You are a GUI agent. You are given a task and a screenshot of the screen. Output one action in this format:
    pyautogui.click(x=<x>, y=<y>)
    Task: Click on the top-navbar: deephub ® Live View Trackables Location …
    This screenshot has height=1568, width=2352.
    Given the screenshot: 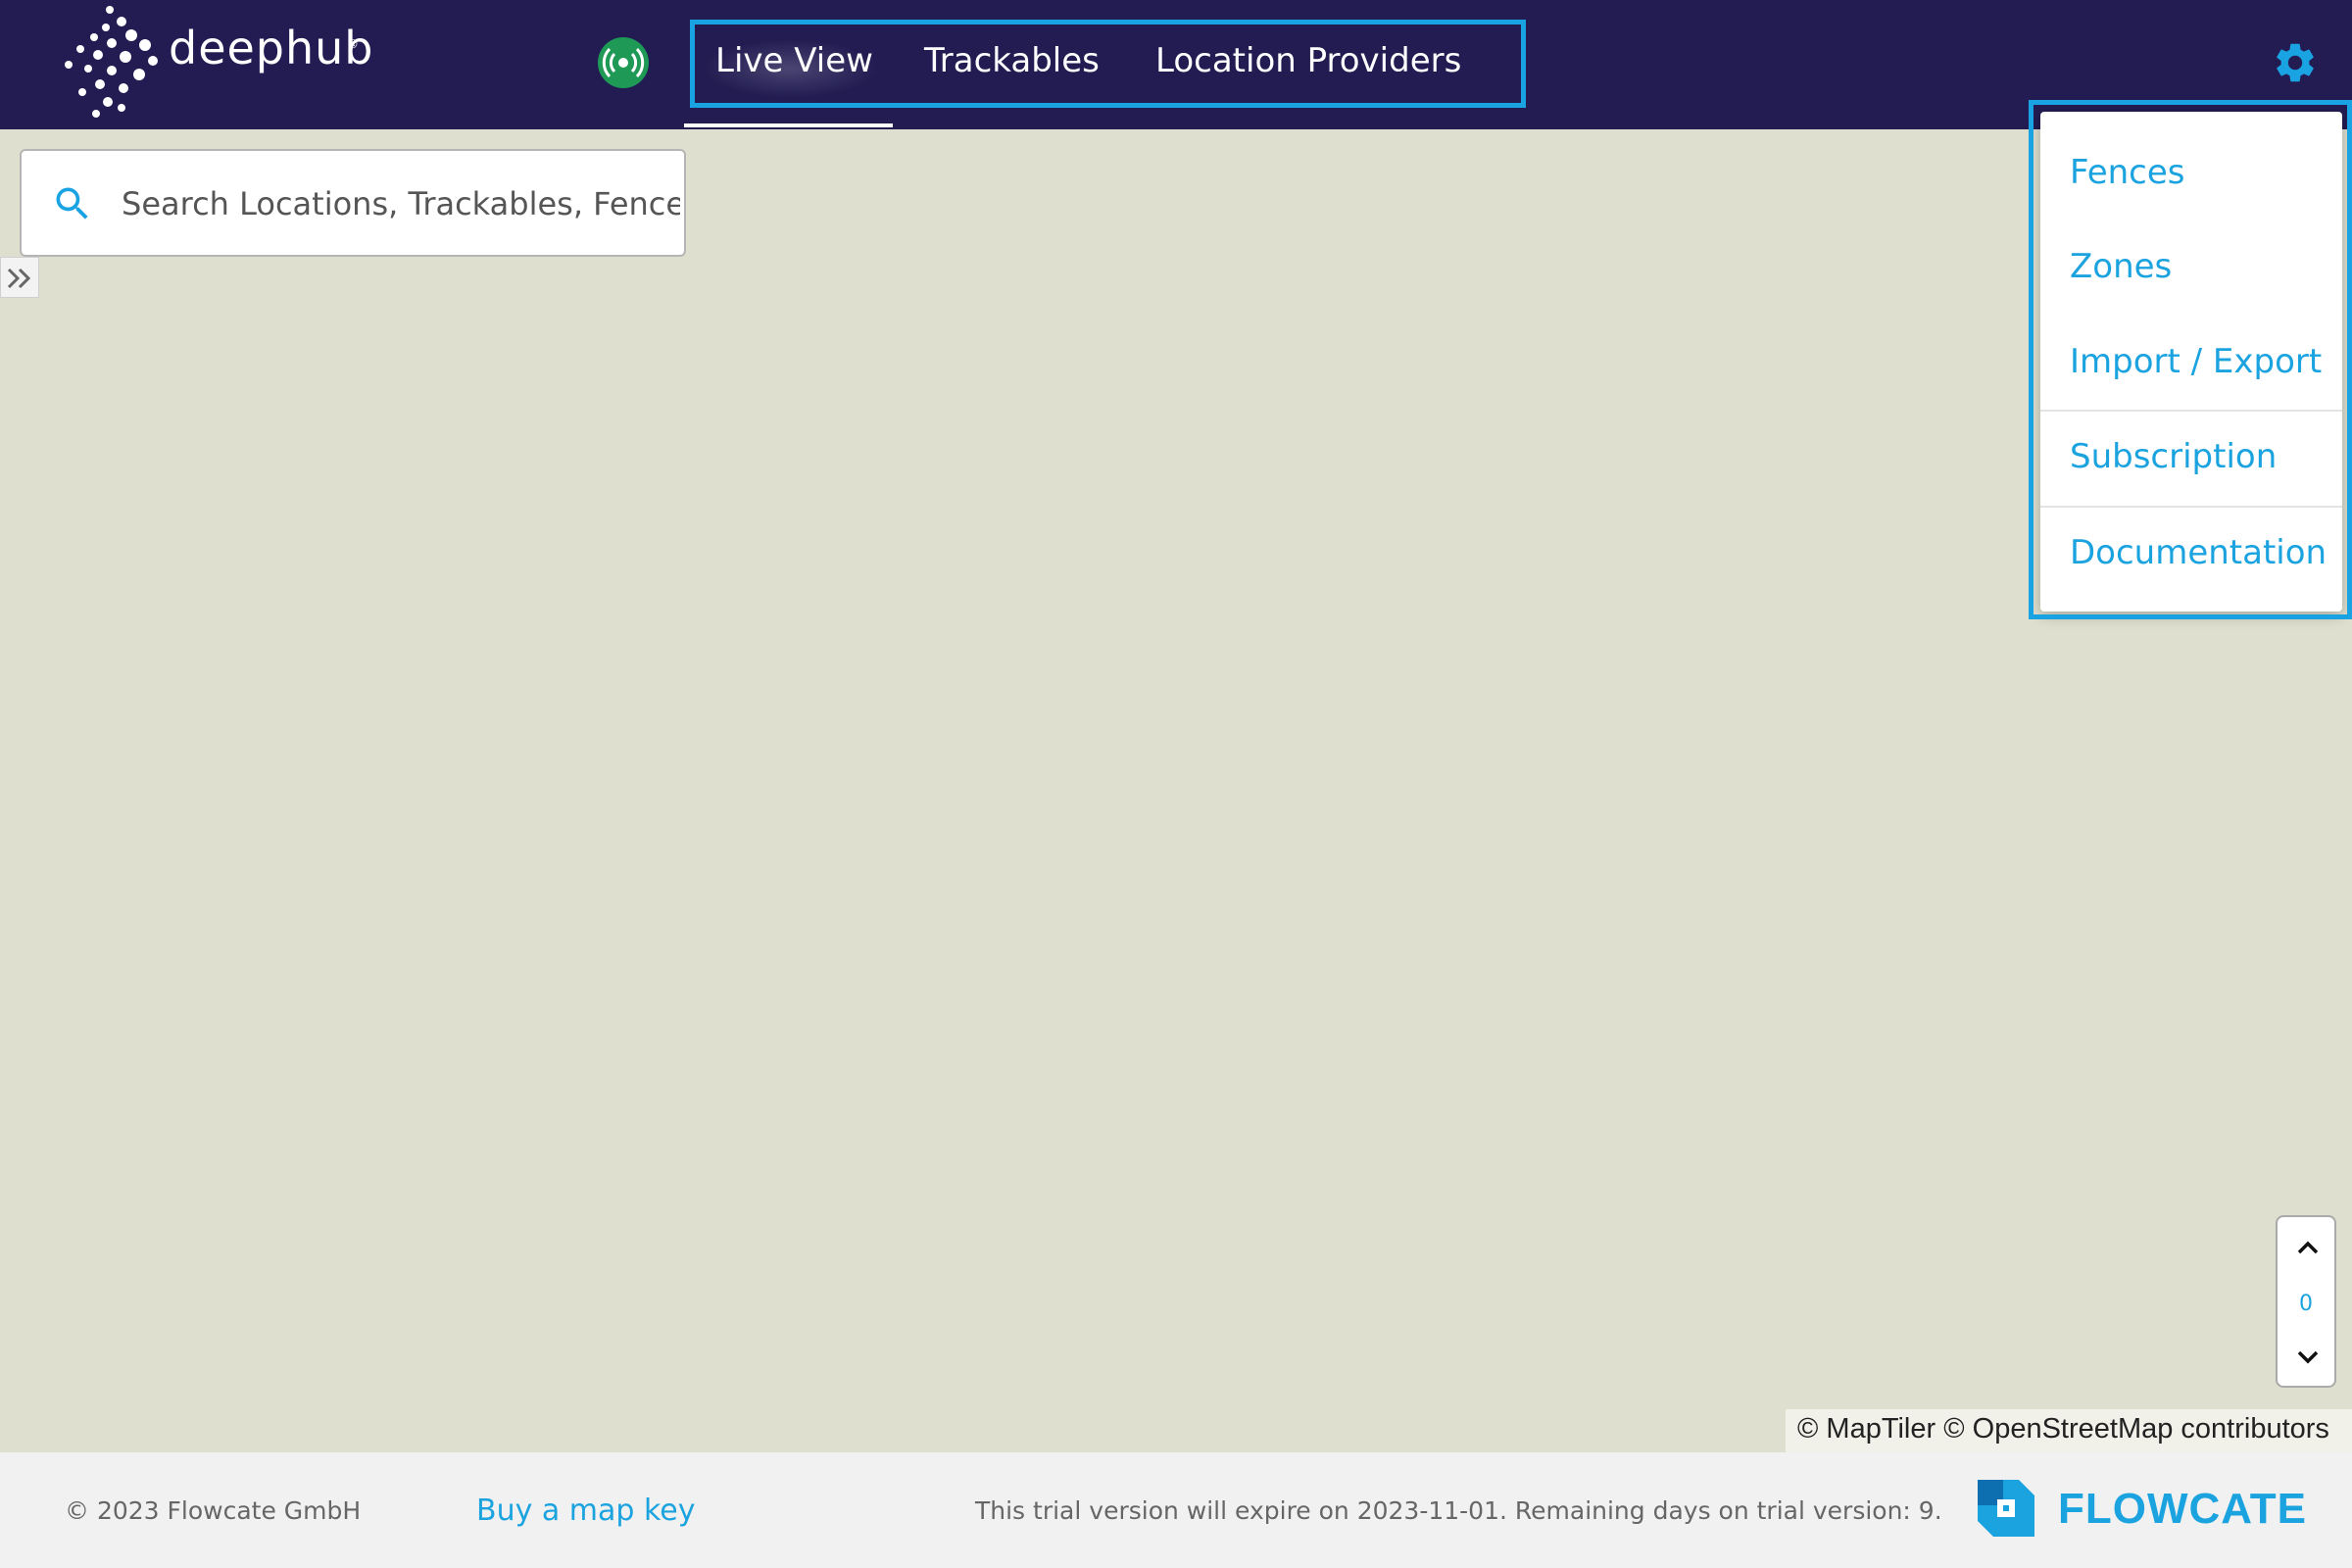 What is the action you would take?
    pyautogui.click(x=1176, y=64)
    